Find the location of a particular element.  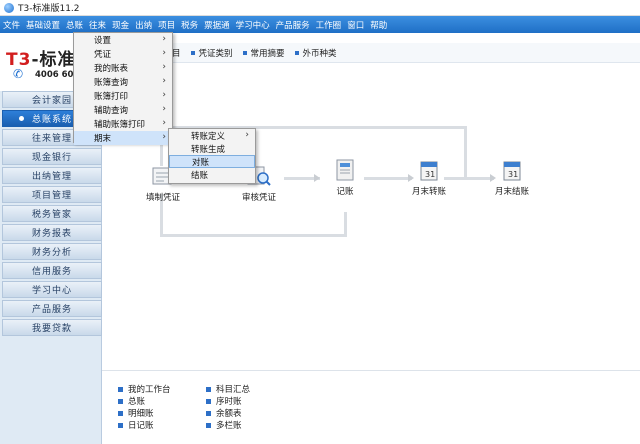

menu-learning: 学习中心 is located at coordinates (253, 25).